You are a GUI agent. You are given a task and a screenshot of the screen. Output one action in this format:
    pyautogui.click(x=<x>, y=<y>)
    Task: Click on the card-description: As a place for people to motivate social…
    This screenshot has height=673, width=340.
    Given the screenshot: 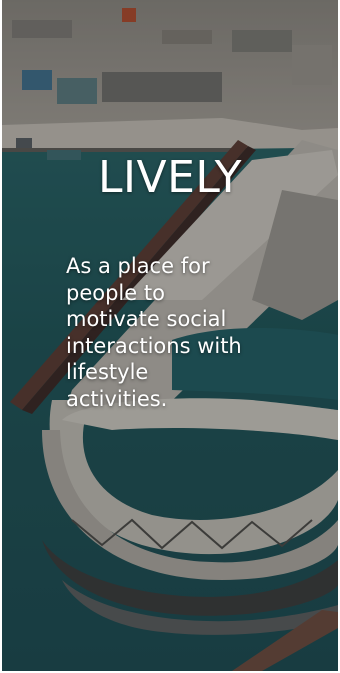 What is the action you would take?
    pyautogui.click(x=154, y=332)
    